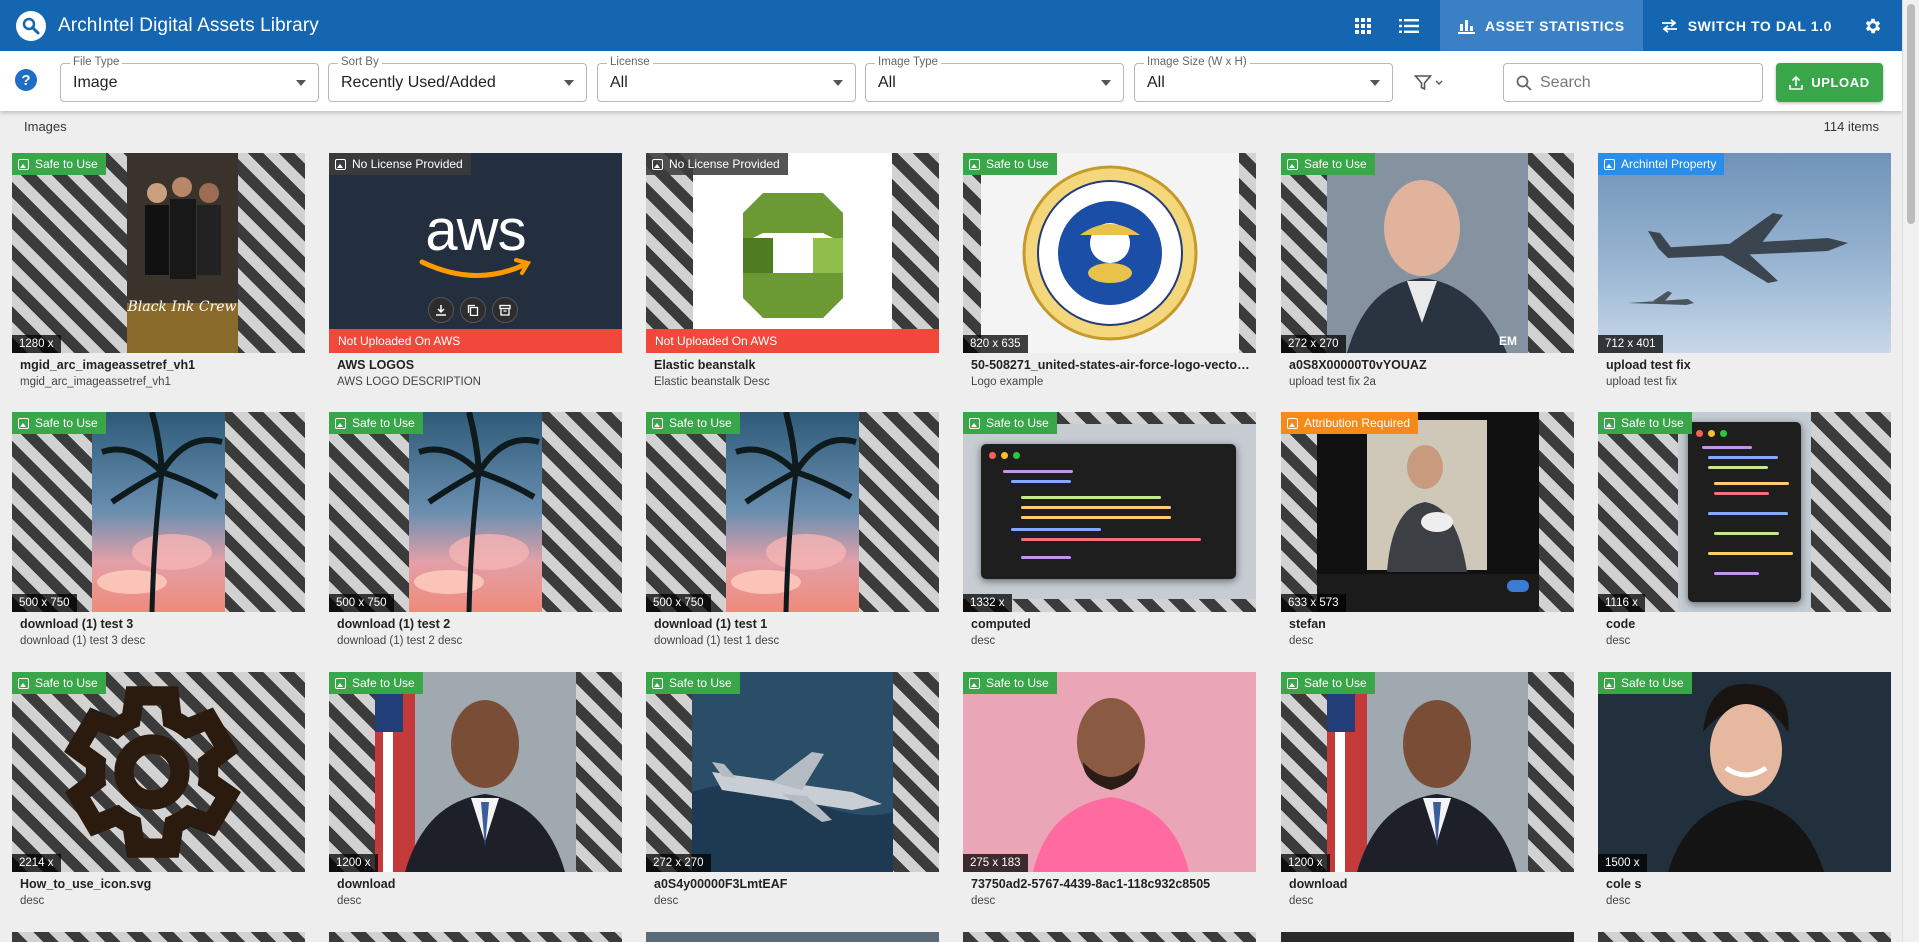 This screenshot has height=942, width=1919. What do you see at coordinates (457, 79) in the screenshot?
I see `sort-by-select: Sort By Recently Used/Added` at bounding box center [457, 79].